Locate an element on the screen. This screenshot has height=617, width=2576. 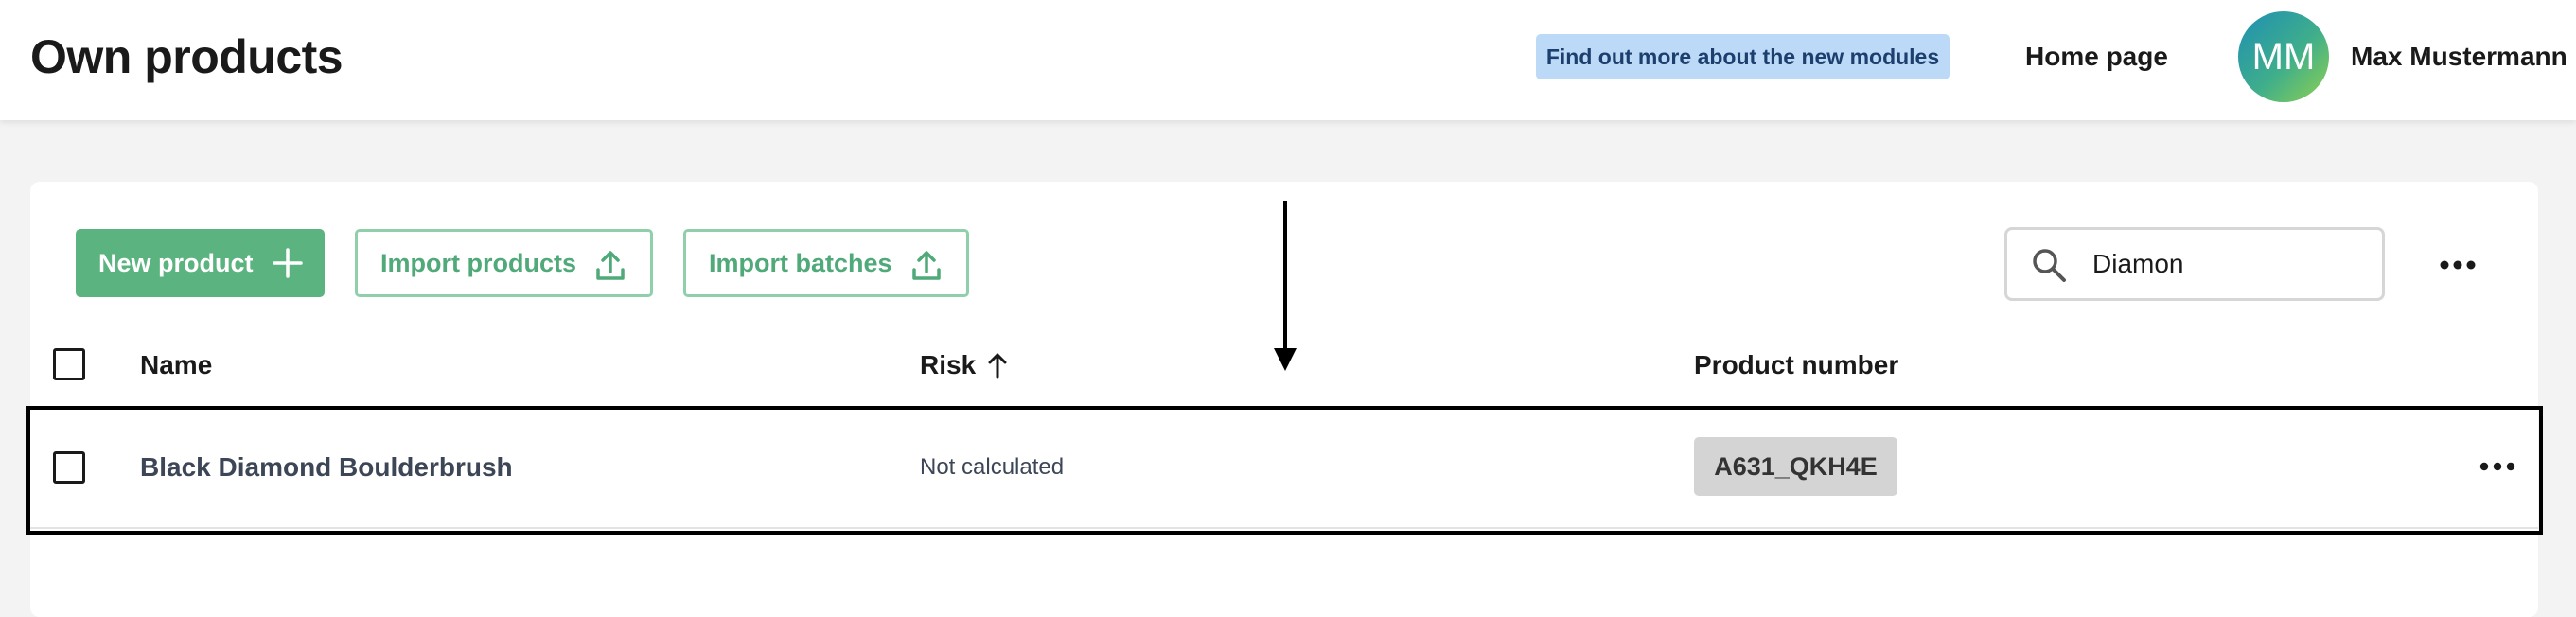
row-checkbox is located at coordinates (69, 467).